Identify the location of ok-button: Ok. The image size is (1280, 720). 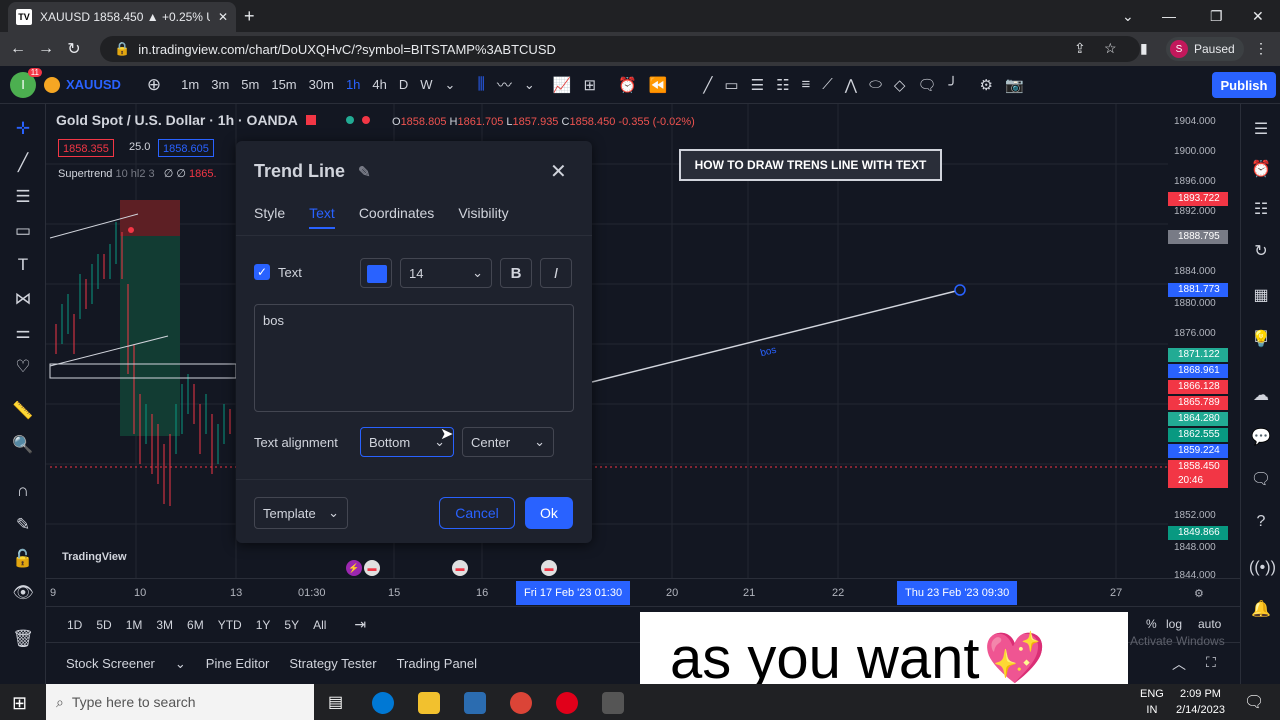
(549, 513).